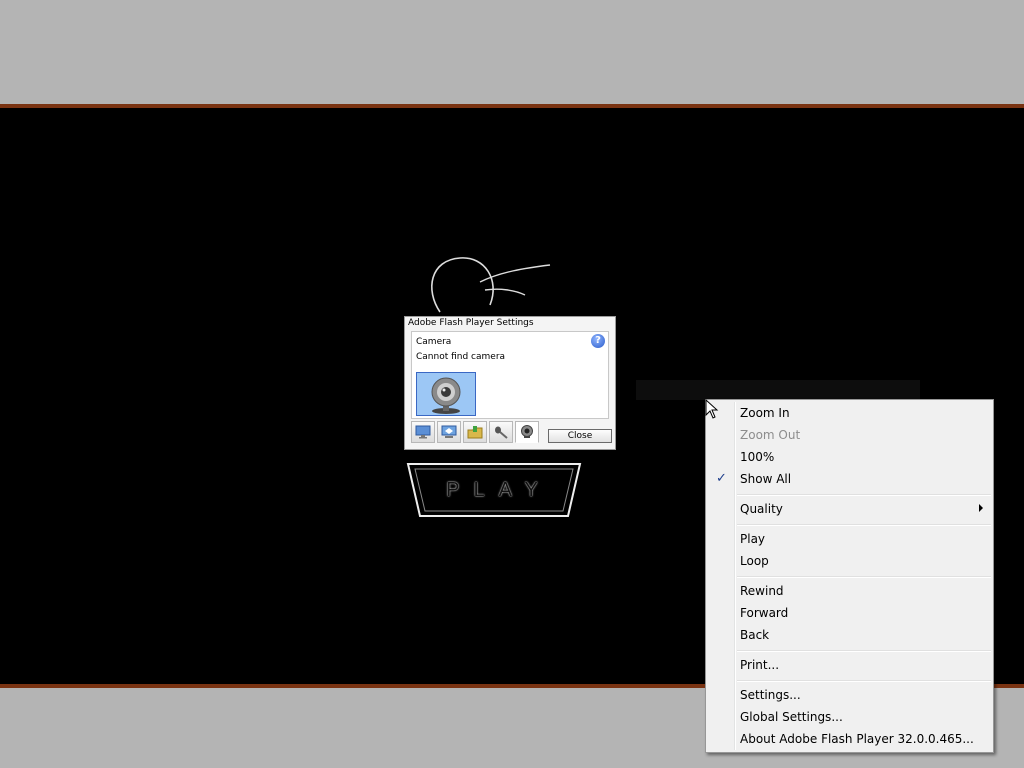 This screenshot has height=768, width=1024. I want to click on tab-microphone, so click(501, 432).